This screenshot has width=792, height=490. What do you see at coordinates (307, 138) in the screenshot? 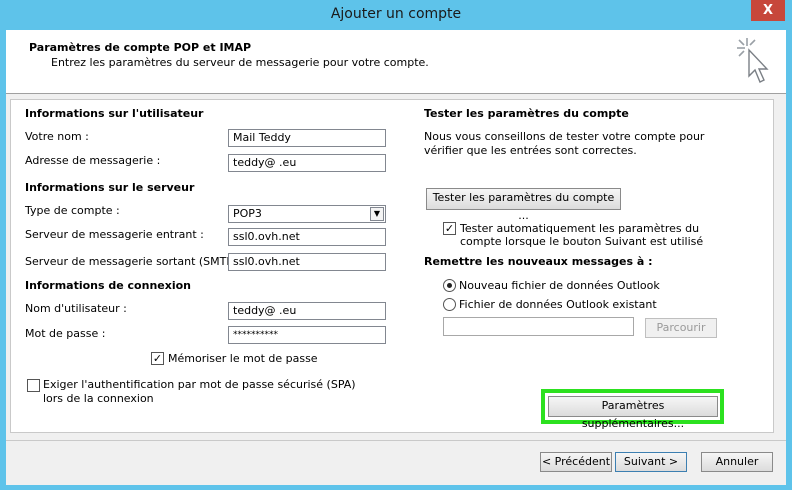
I see `name-input: Mail Teddy` at bounding box center [307, 138].